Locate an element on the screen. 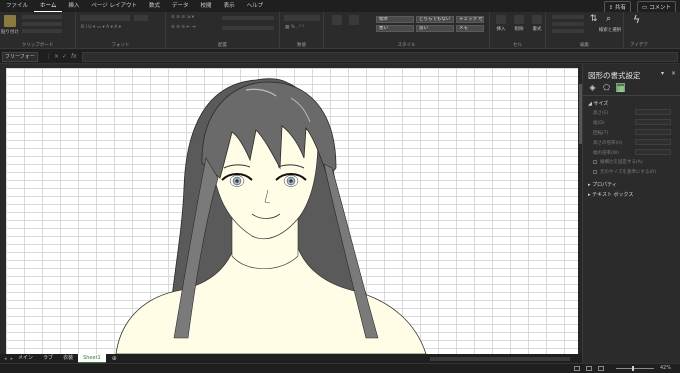  group-number-label: 数値 is located at coordinates (301, 45).